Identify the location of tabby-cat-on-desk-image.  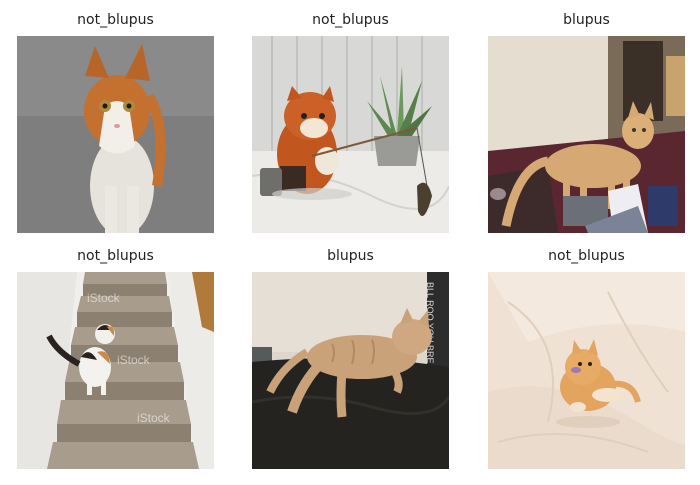
(586, 134).